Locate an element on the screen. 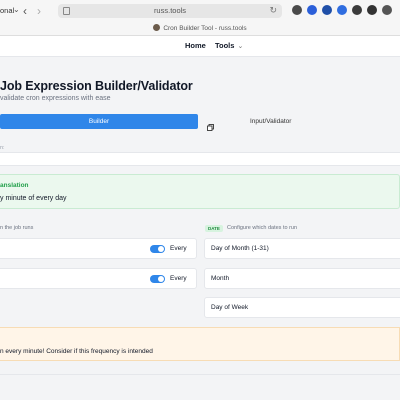 The height and width of the screenshot is (400, 400). page-title: Job Expression Builder/Validator is located at coordinates (96, 86).